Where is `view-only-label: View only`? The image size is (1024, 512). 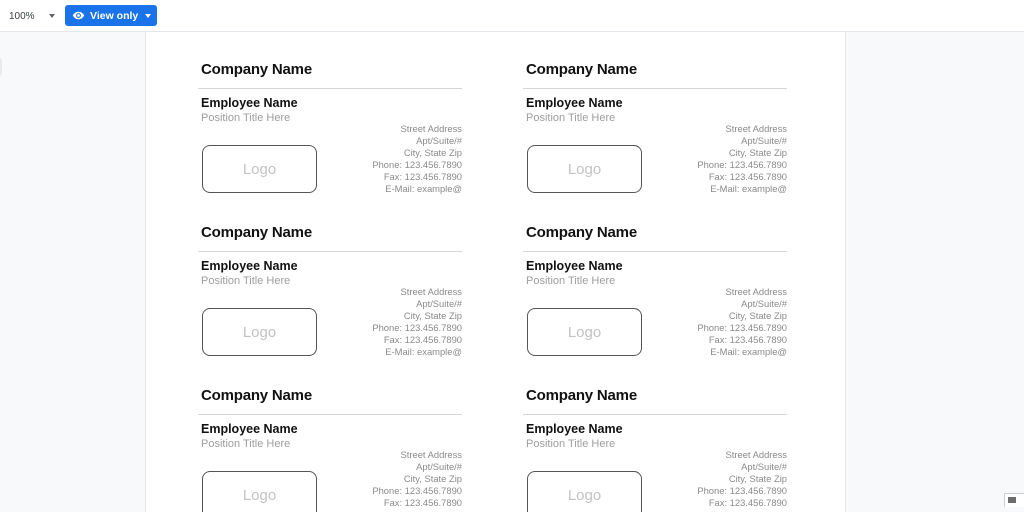 view-only-label: View only is located at coordinates (114, 15).